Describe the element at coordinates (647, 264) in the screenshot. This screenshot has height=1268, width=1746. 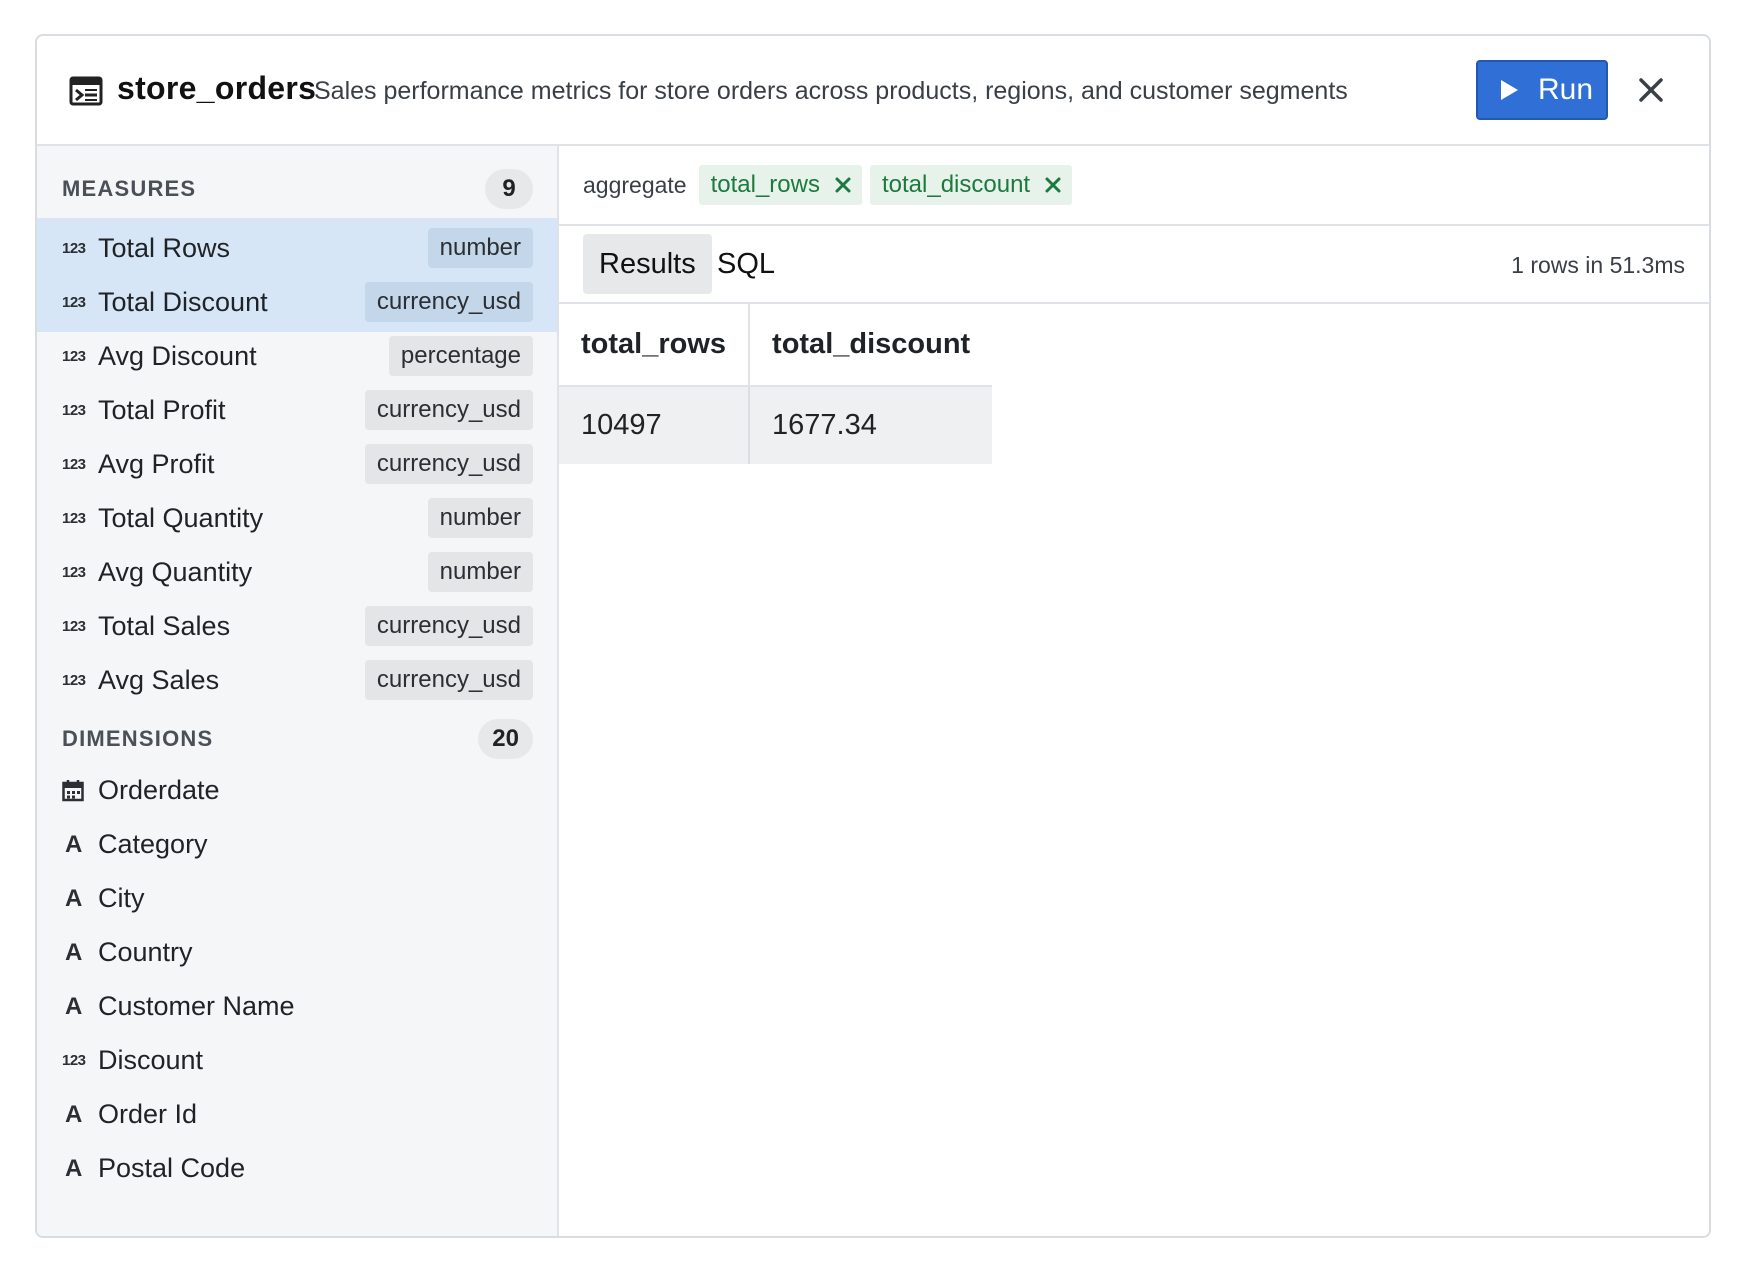
I see `tab-results: Results` at that location.